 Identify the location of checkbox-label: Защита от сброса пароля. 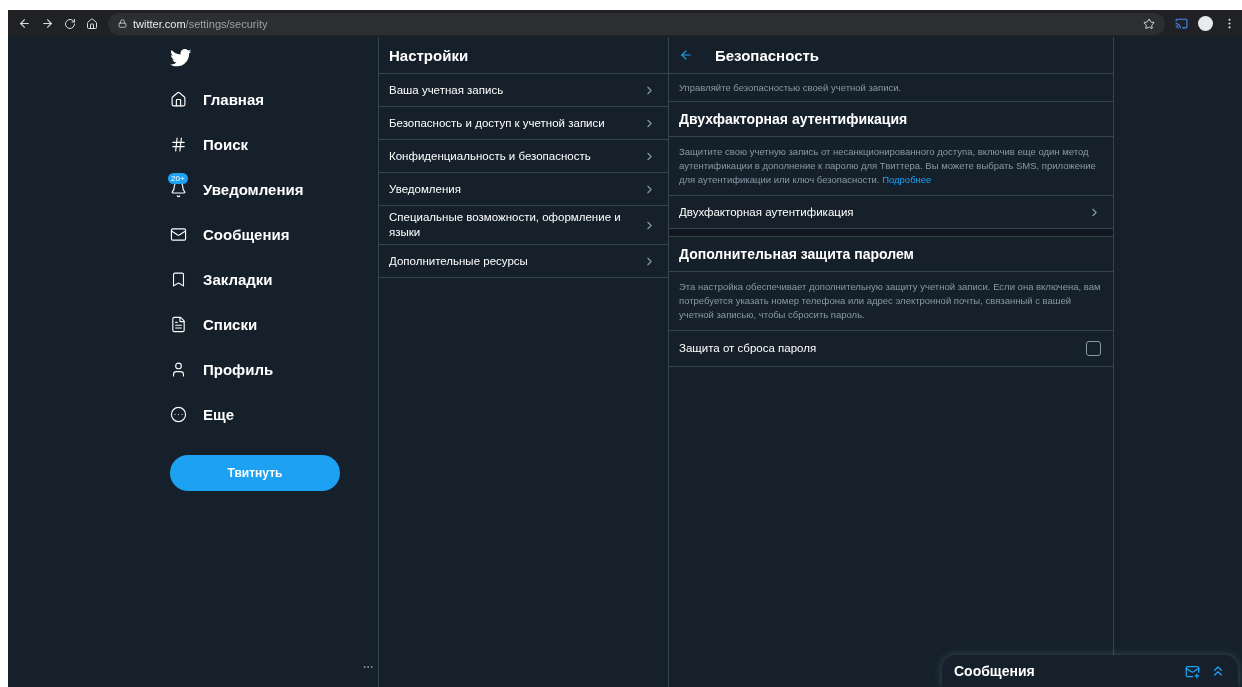
(748, 348).